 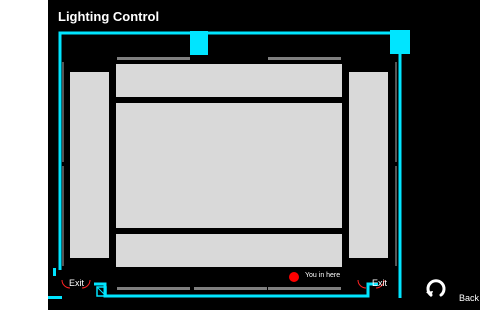 I want to click on exit-label-right: Exit, so click(x=379, y=283).